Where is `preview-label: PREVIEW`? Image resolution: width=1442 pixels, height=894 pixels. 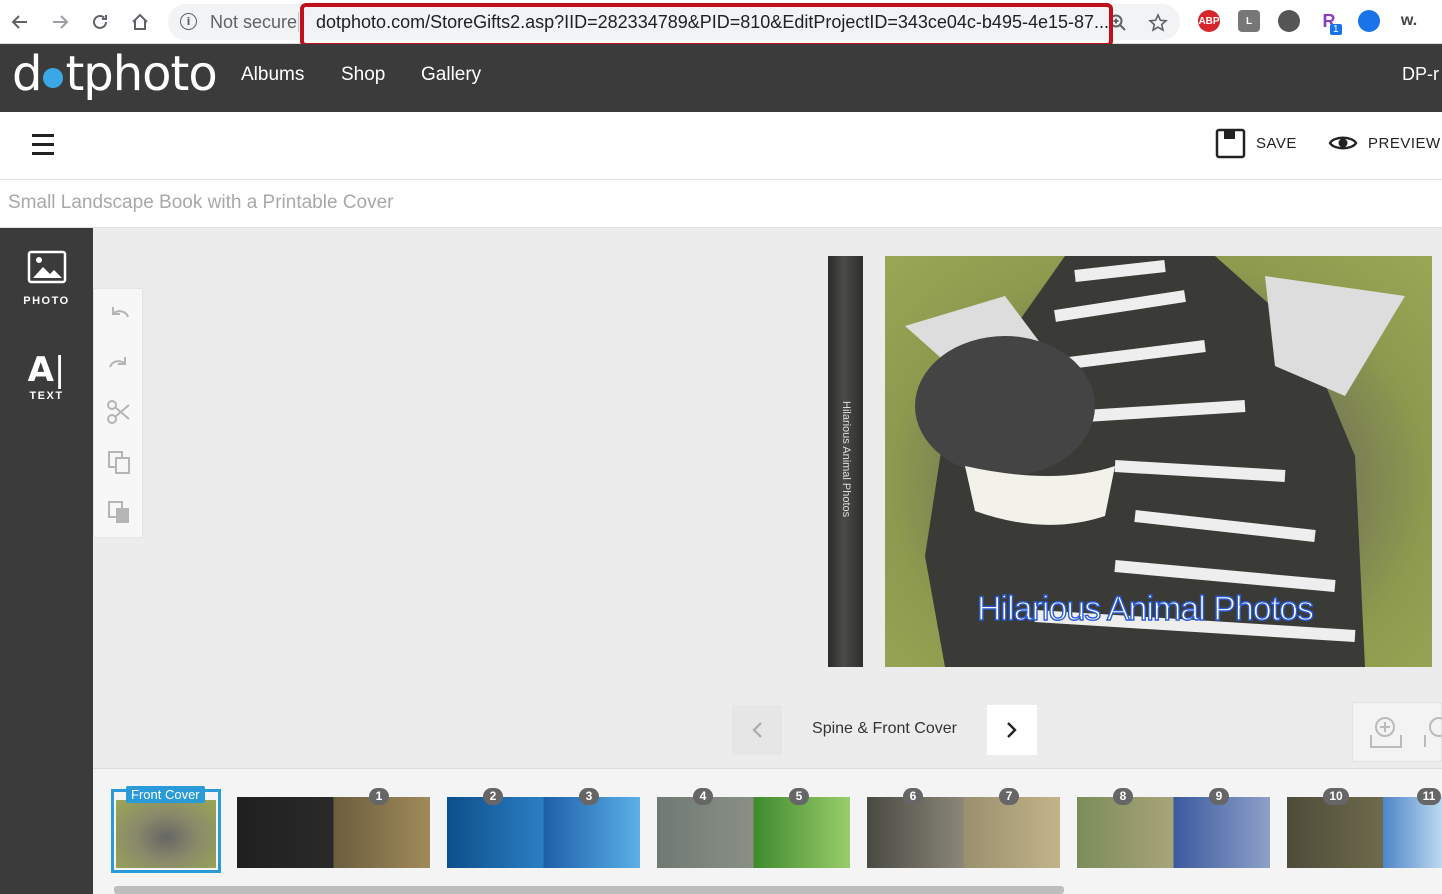 preview-label: PREVIEW is located at coordinates (1404, 143).